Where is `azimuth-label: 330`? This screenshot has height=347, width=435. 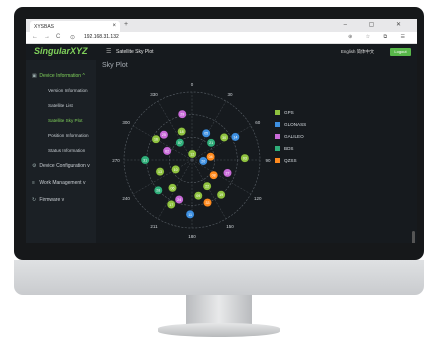 azimuth-label: 330 is located at coordinates (154, 94).